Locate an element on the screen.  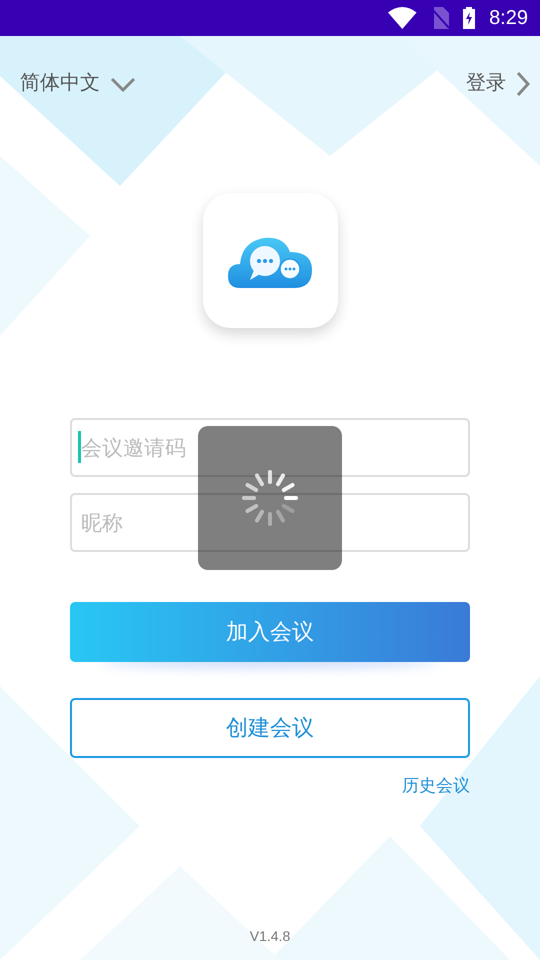
battery-icon is located at coordinates (469, 18).